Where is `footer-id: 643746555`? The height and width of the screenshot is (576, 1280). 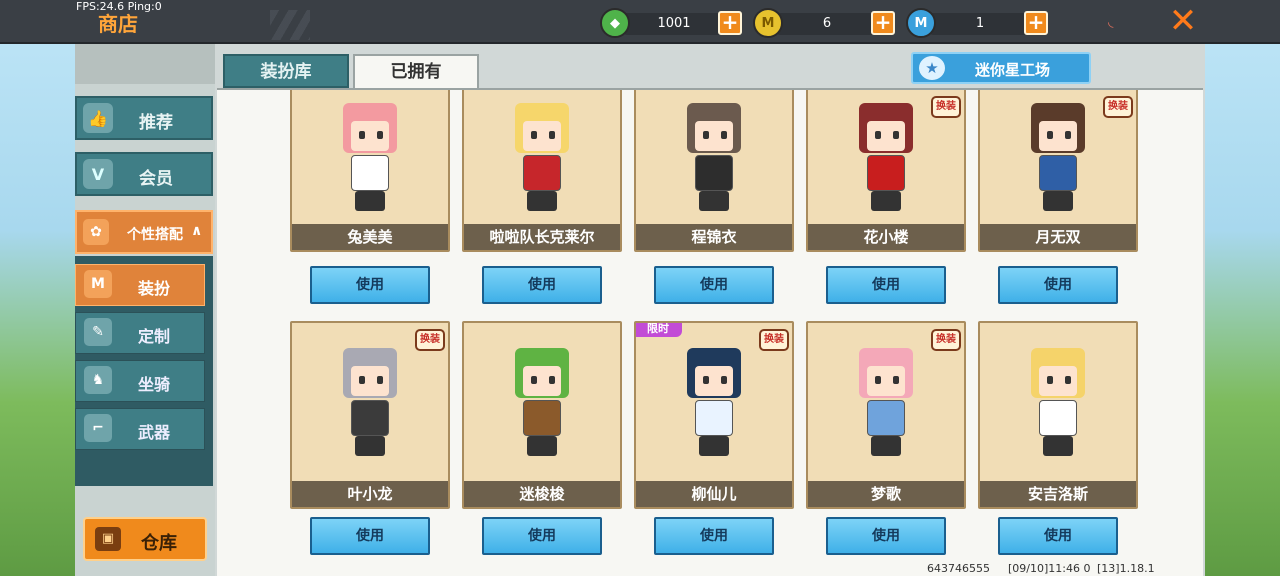 footer-id: 643746555 is located at coordinates (958, 568).